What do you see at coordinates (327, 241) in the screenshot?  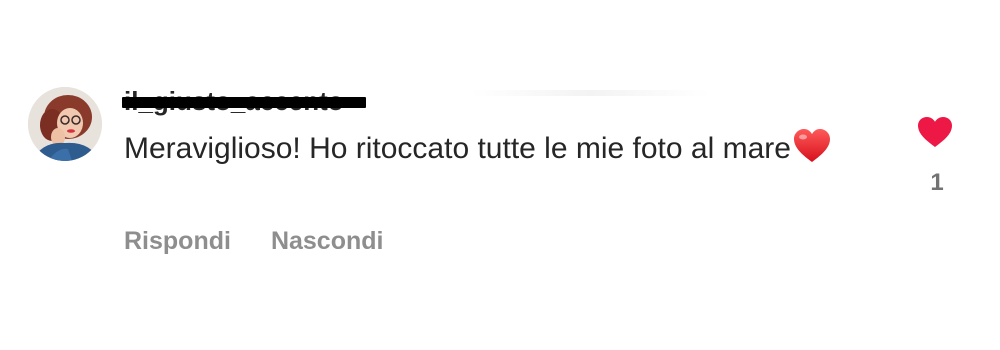 I see `hide-button: Nascondi` at bounding box center [327, 241].